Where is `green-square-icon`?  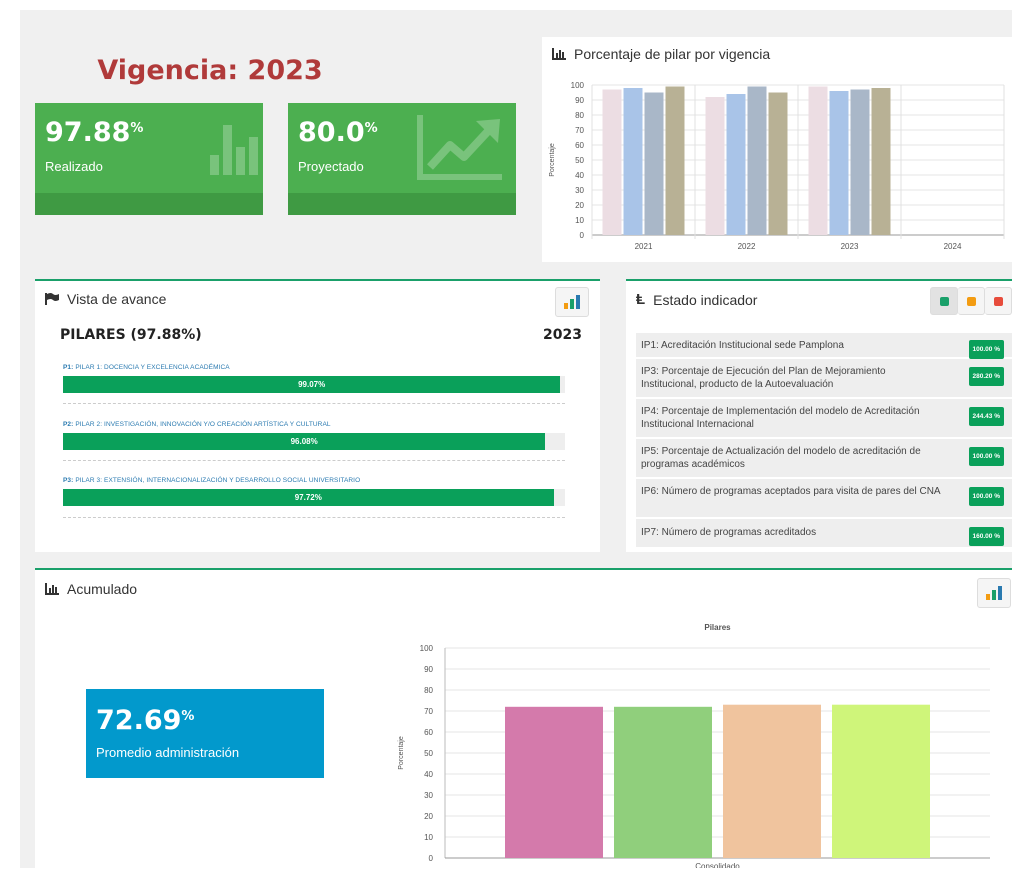
green-square-icon is located at coordinates (944, 301).